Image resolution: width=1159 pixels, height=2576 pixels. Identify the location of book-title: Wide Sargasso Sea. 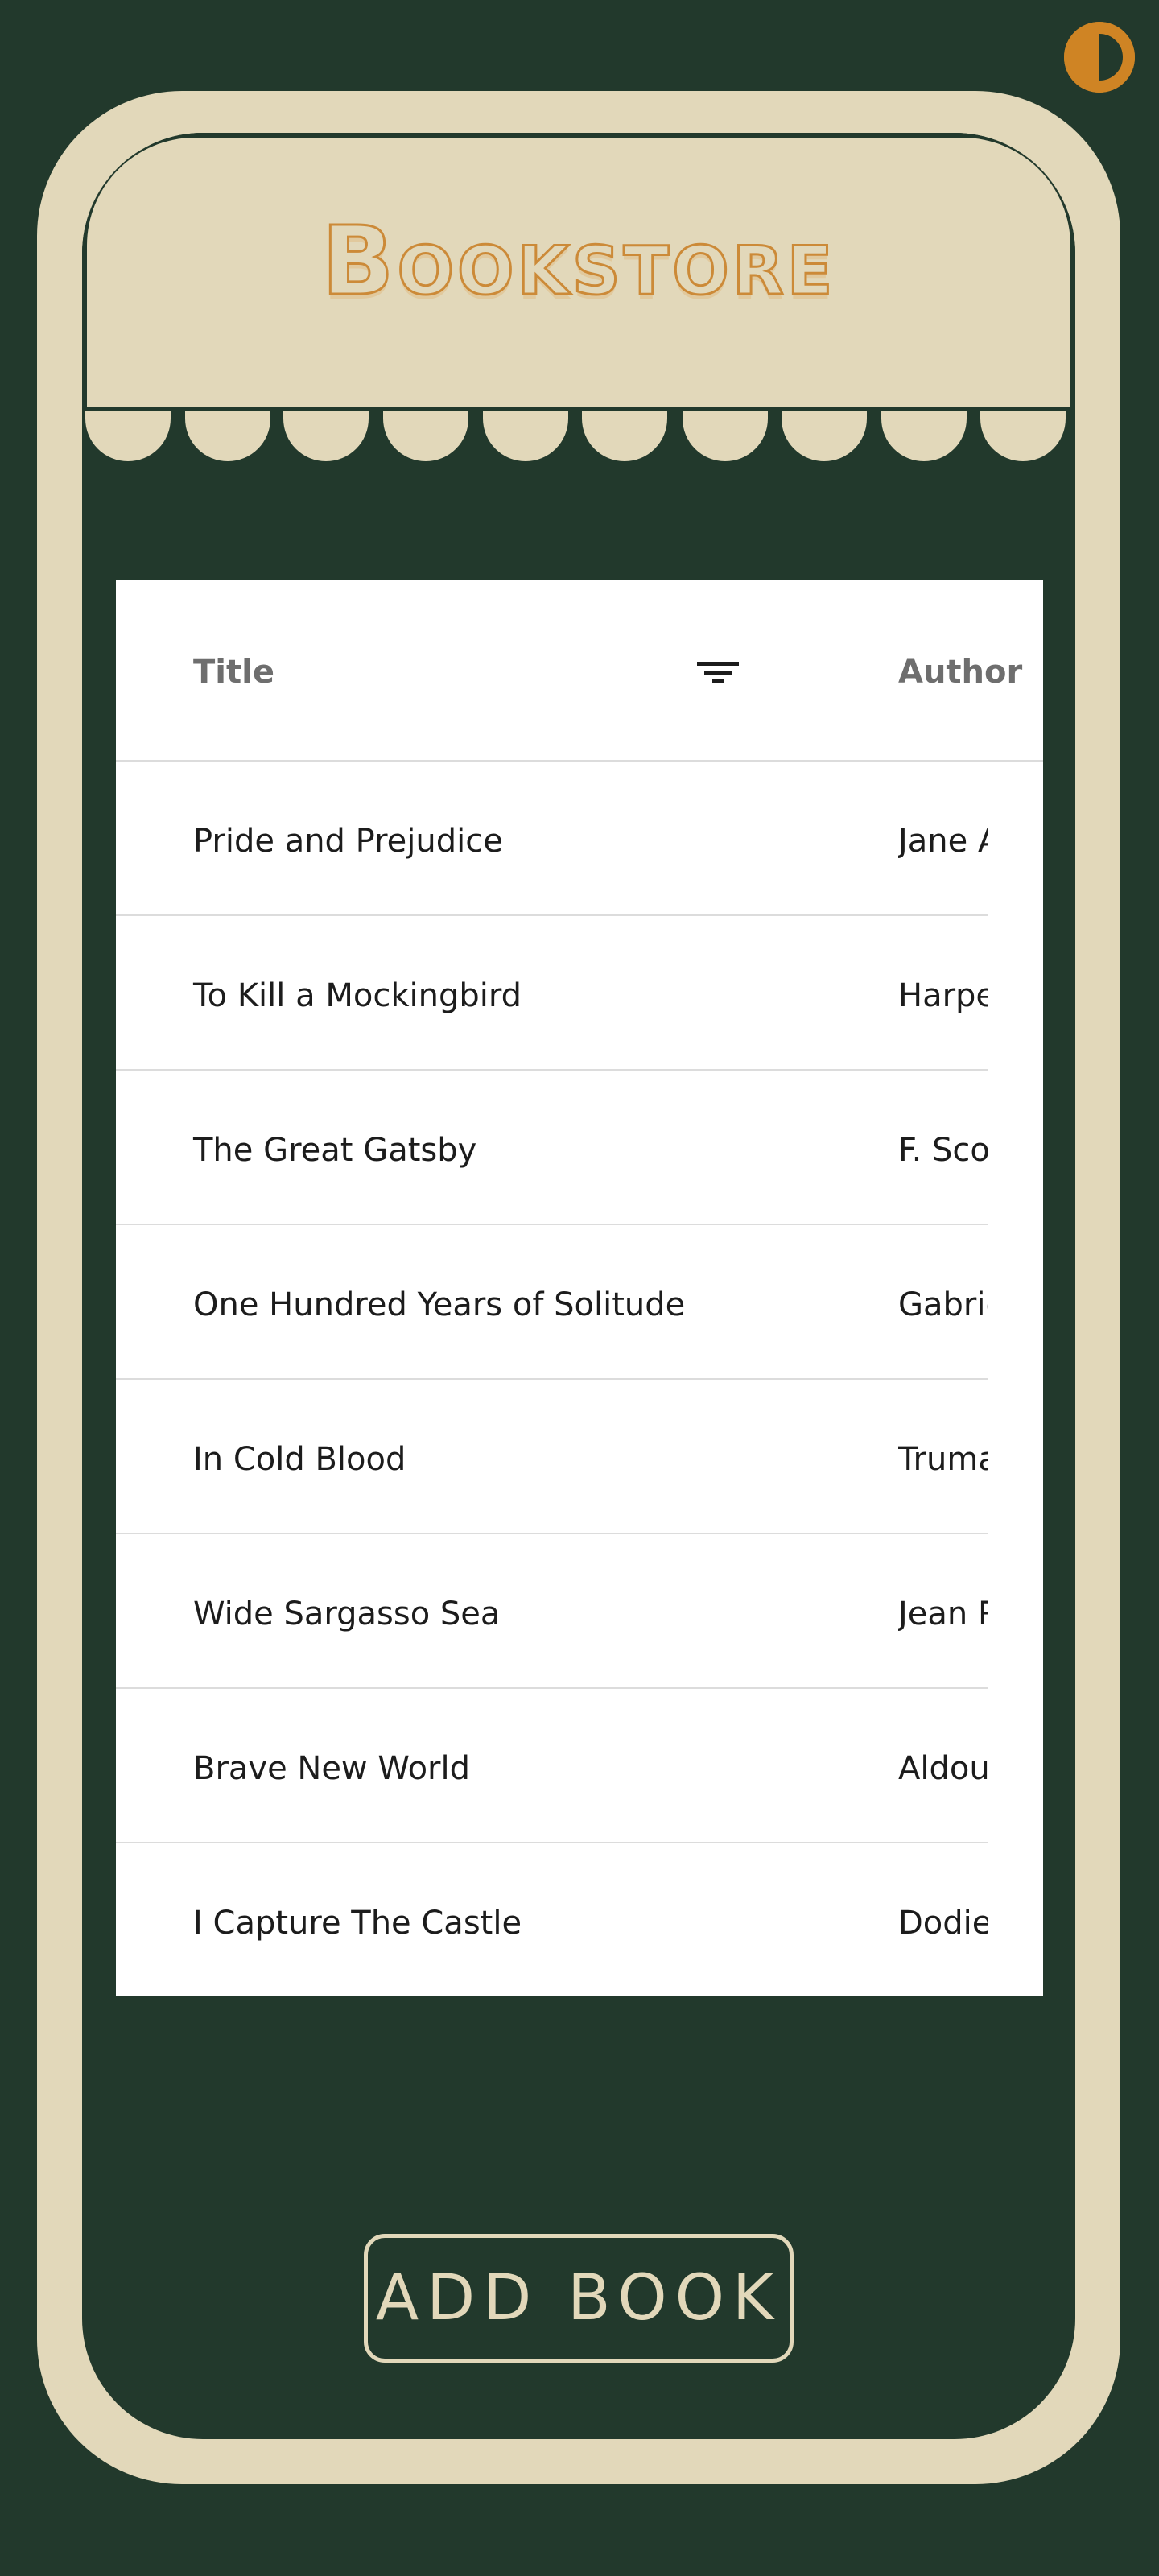
(347, 1614).